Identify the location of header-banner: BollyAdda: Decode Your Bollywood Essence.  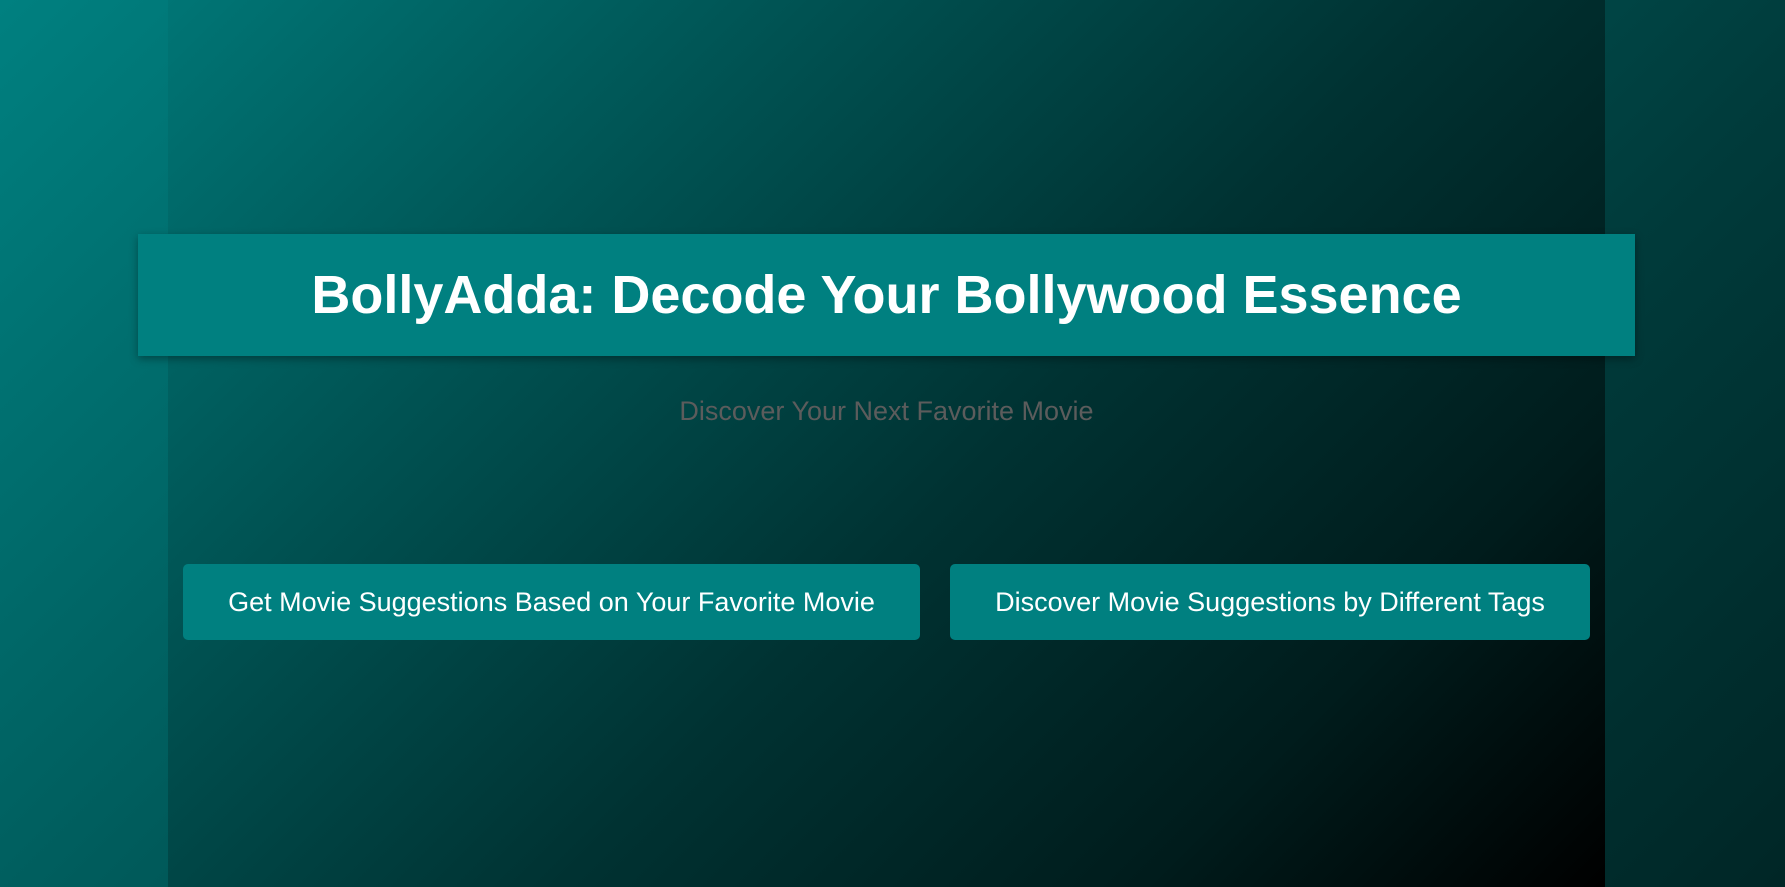
(886, 295).